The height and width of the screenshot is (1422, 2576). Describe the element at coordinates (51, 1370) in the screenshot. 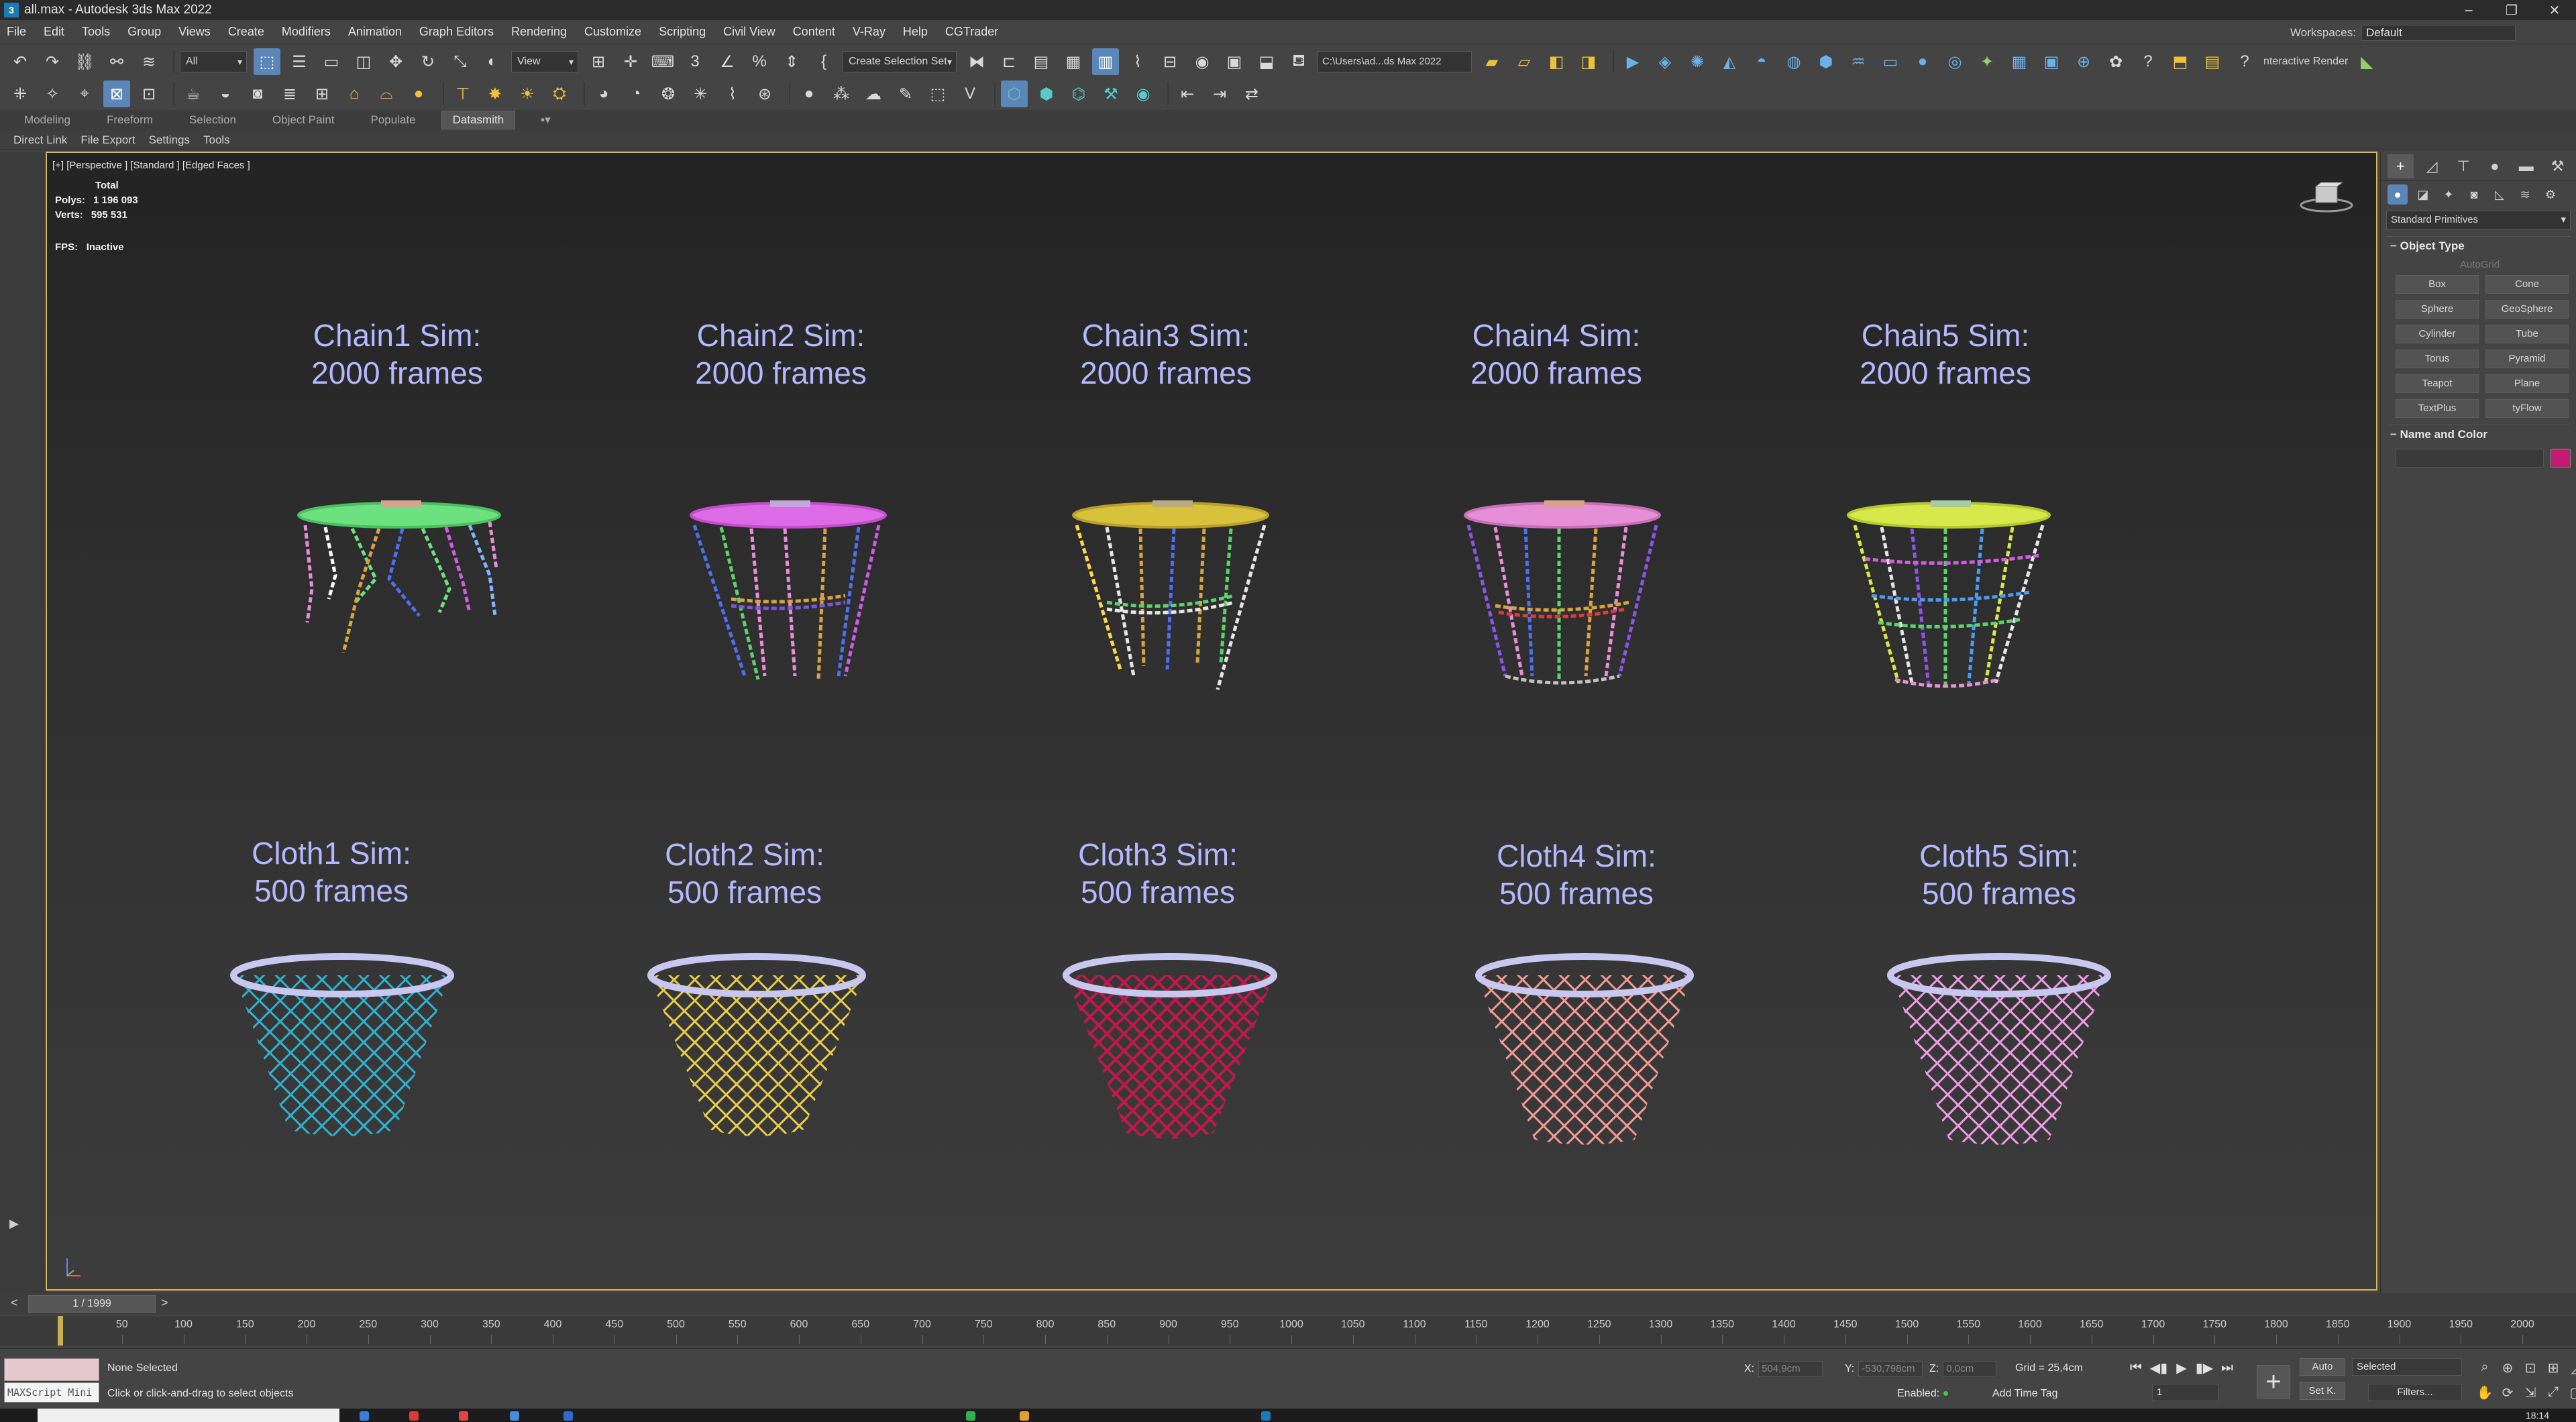

I see `maxscript-listener-field` at that location.